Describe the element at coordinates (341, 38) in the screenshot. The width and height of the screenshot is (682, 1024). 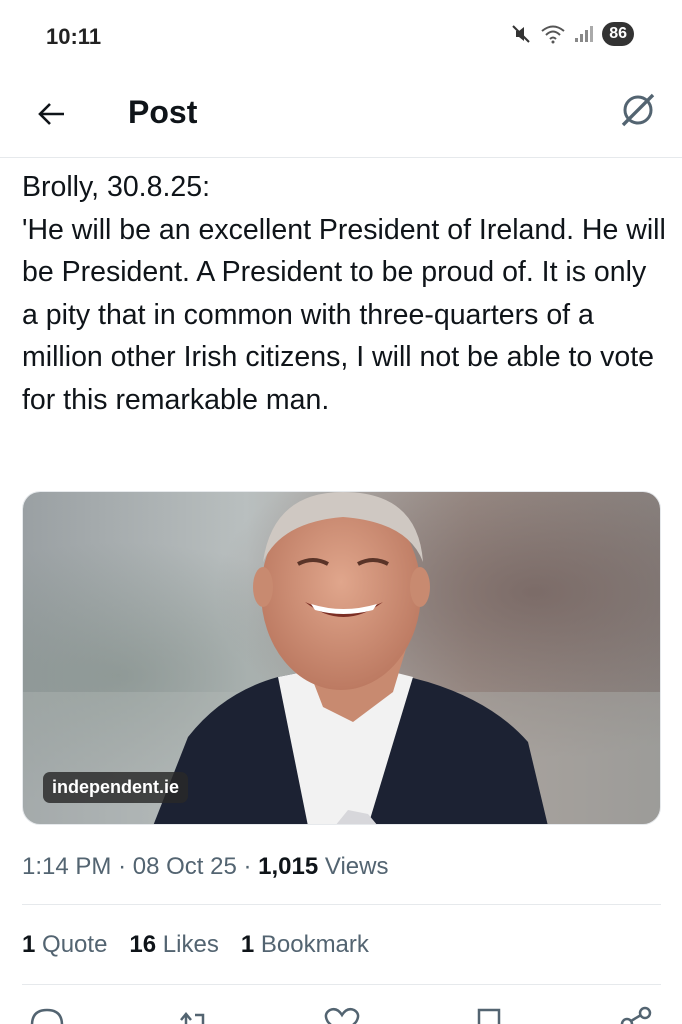
I see `status-bar: 10:11 86` at that location.